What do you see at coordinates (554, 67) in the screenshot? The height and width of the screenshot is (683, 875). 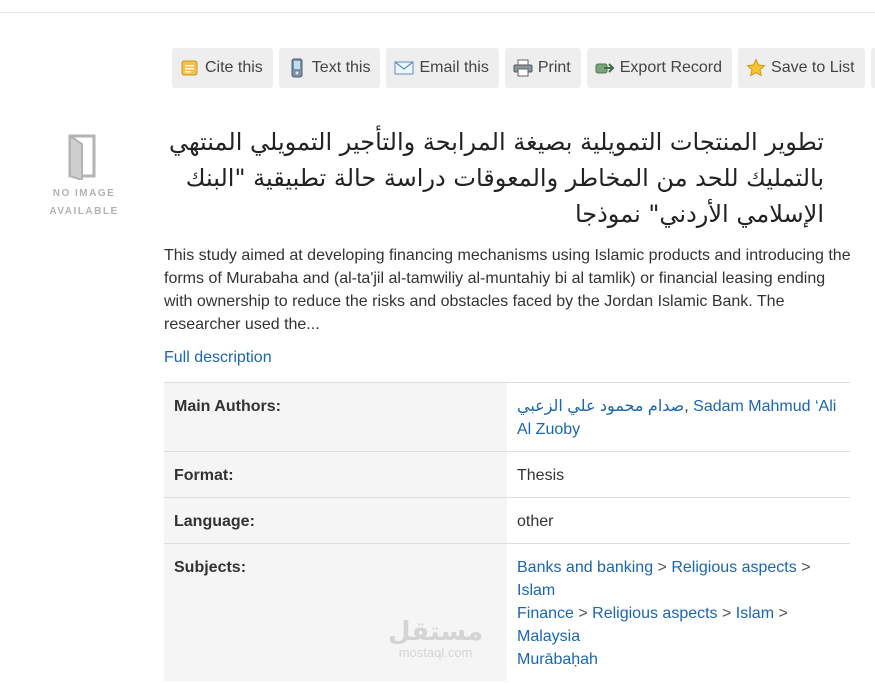 I see `print-label: Print` at bounding box center [554, 67].